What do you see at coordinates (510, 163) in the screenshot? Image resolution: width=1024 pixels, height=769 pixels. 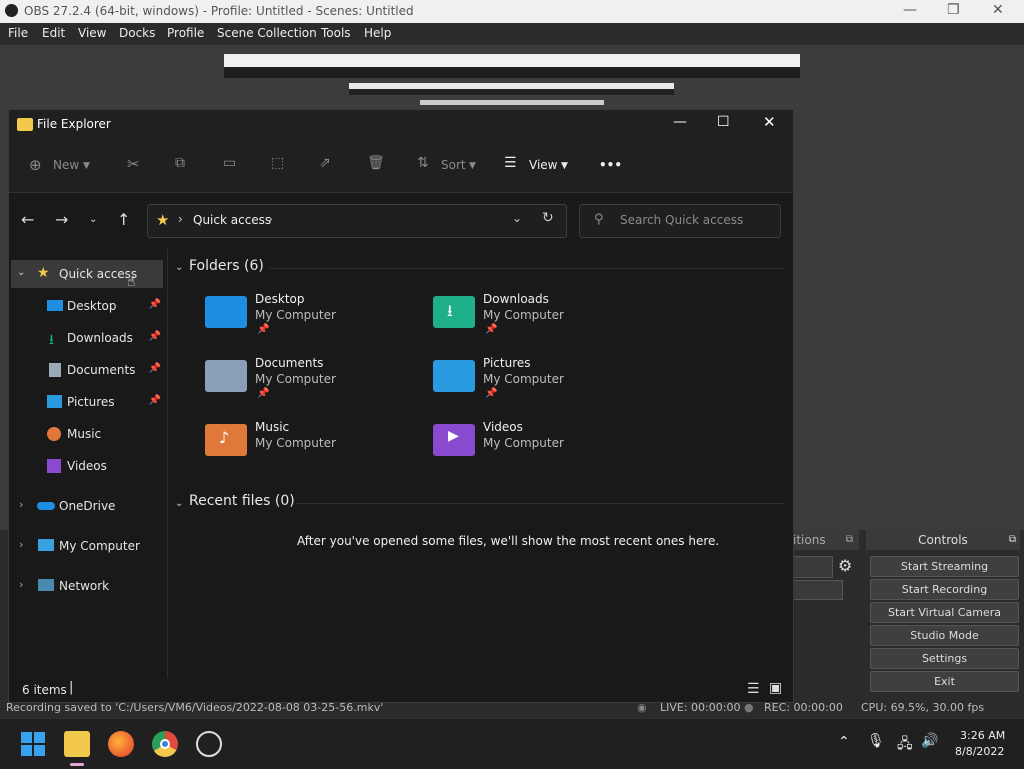 I see `view-icon: ☰` at bounding box center [510, 163].